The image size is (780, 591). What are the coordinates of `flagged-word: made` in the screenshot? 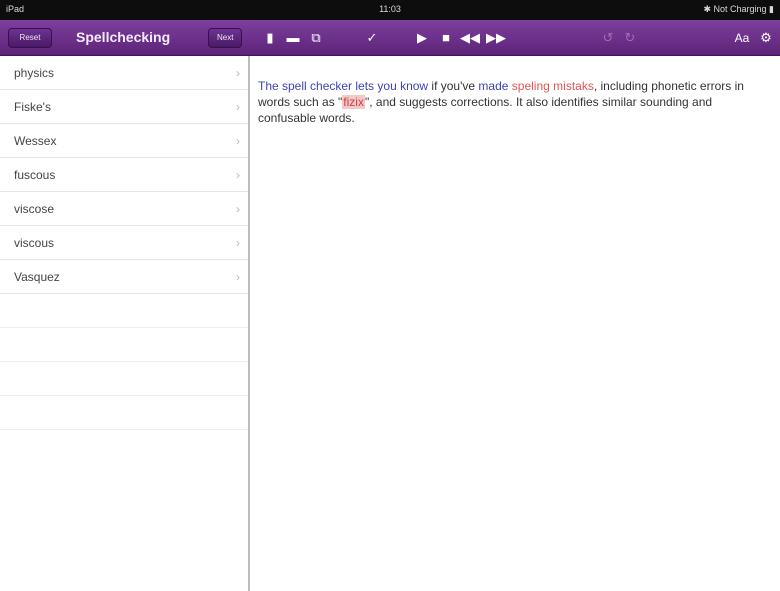 It's located at (493, 86).